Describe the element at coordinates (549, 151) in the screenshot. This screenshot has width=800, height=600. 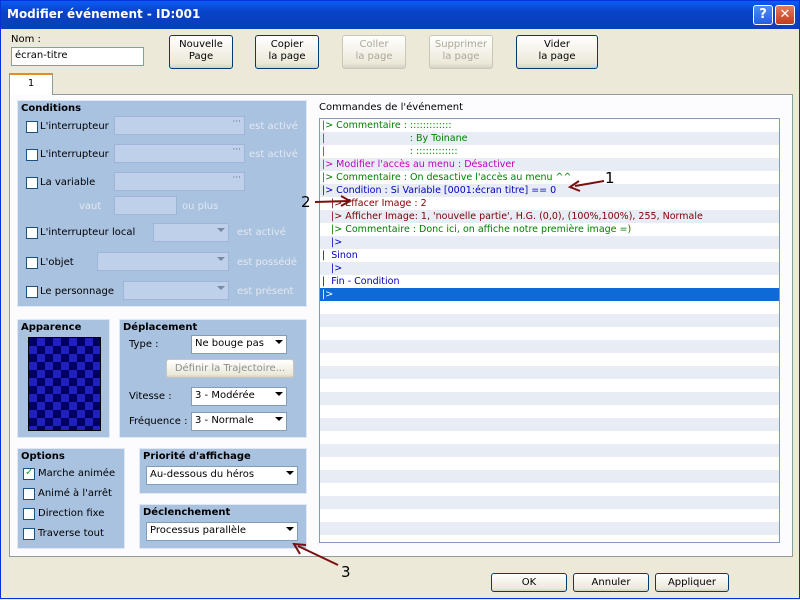
I see `command-line: | : :::::::::::::` at that location.